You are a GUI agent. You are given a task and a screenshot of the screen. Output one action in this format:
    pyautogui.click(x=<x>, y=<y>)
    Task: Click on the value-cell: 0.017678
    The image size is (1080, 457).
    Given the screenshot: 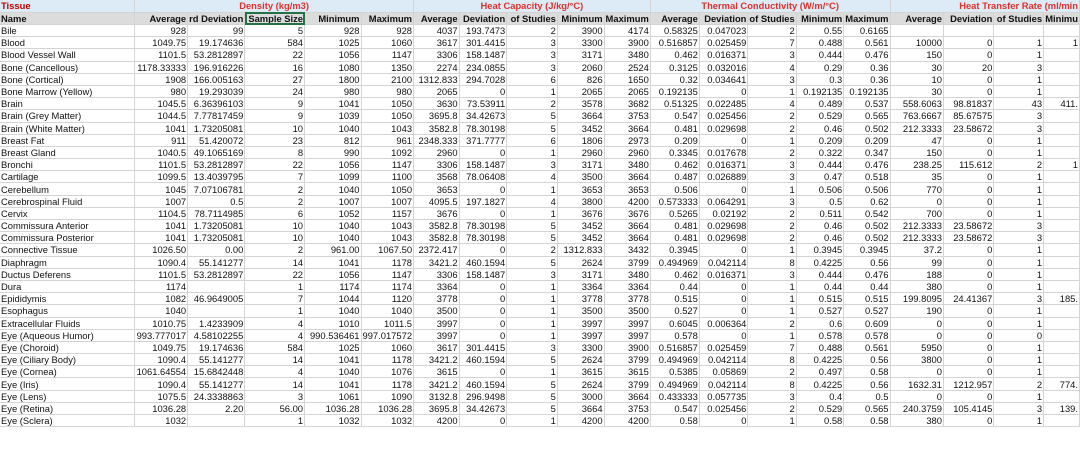 What is the action you would take?
    pyautogui.click(x=724, y=153)
    